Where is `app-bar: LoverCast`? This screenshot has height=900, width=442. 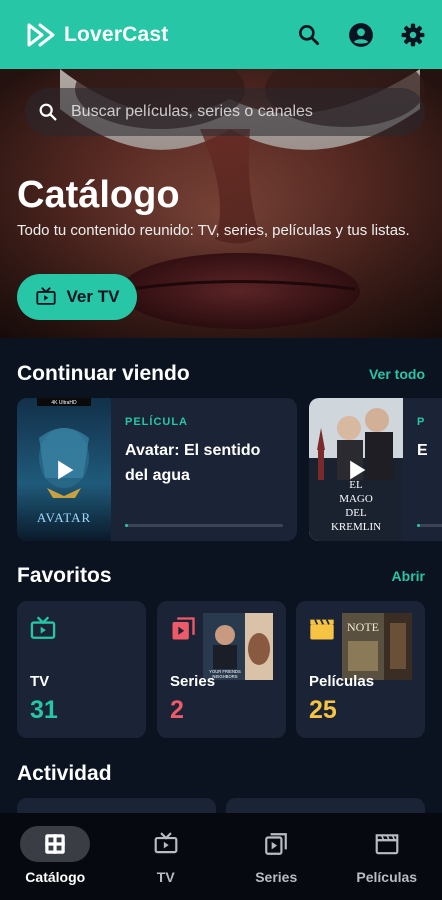
app-bar: LoverCast is located at coordinates (221, 34).